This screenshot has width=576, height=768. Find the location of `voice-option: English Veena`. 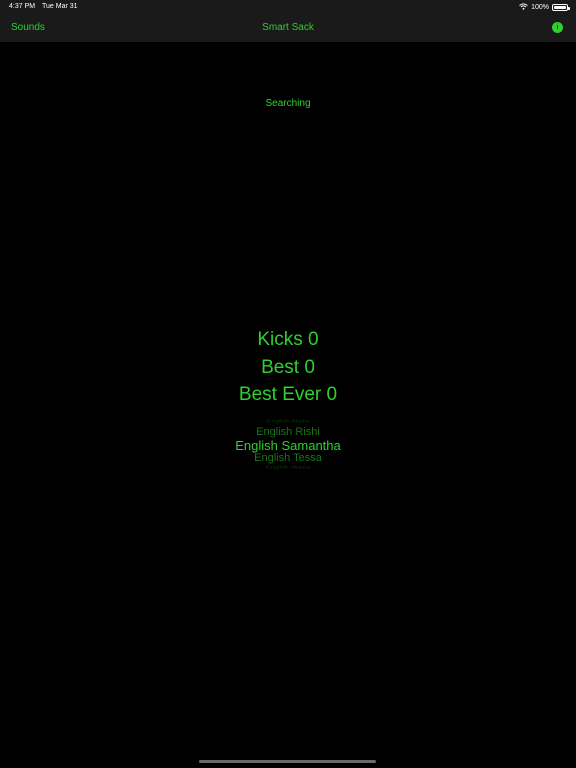

voice-option: English Veena is located at coordinates (288, 467).